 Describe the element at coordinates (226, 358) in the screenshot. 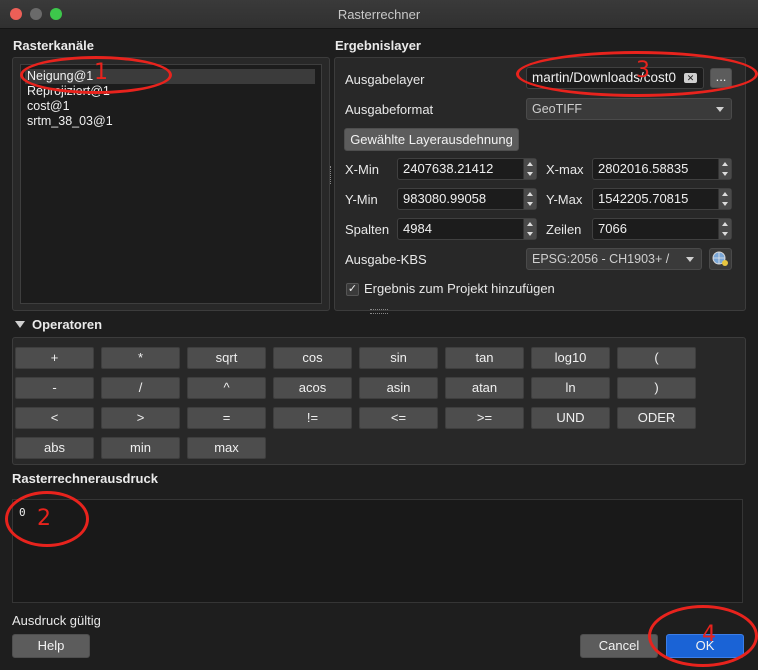

I see `operator-button: sqrt` at that location.